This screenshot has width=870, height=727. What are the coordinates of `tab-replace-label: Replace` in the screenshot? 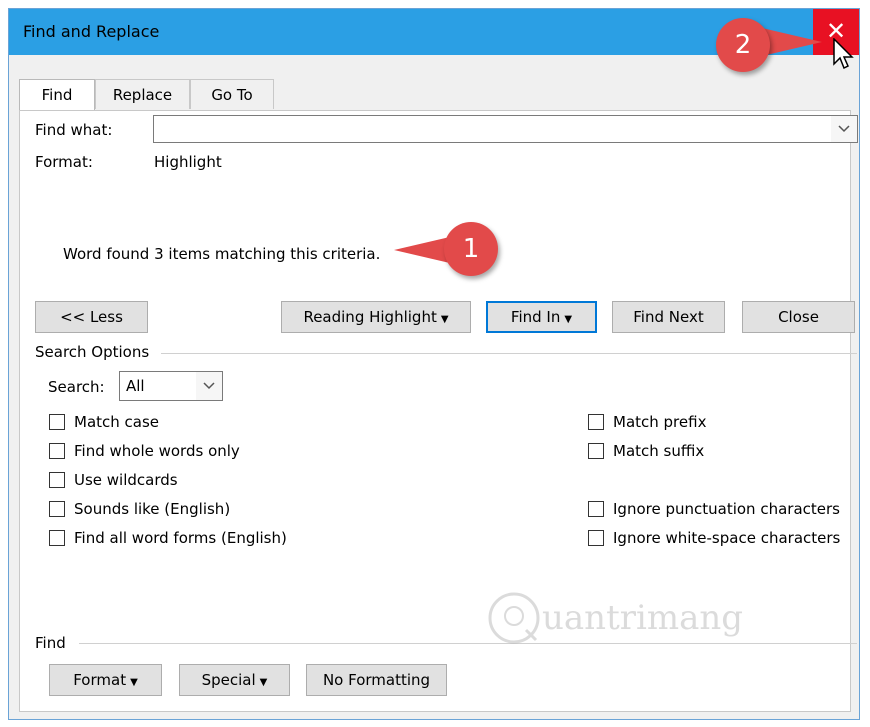 It's located at (142, 95).